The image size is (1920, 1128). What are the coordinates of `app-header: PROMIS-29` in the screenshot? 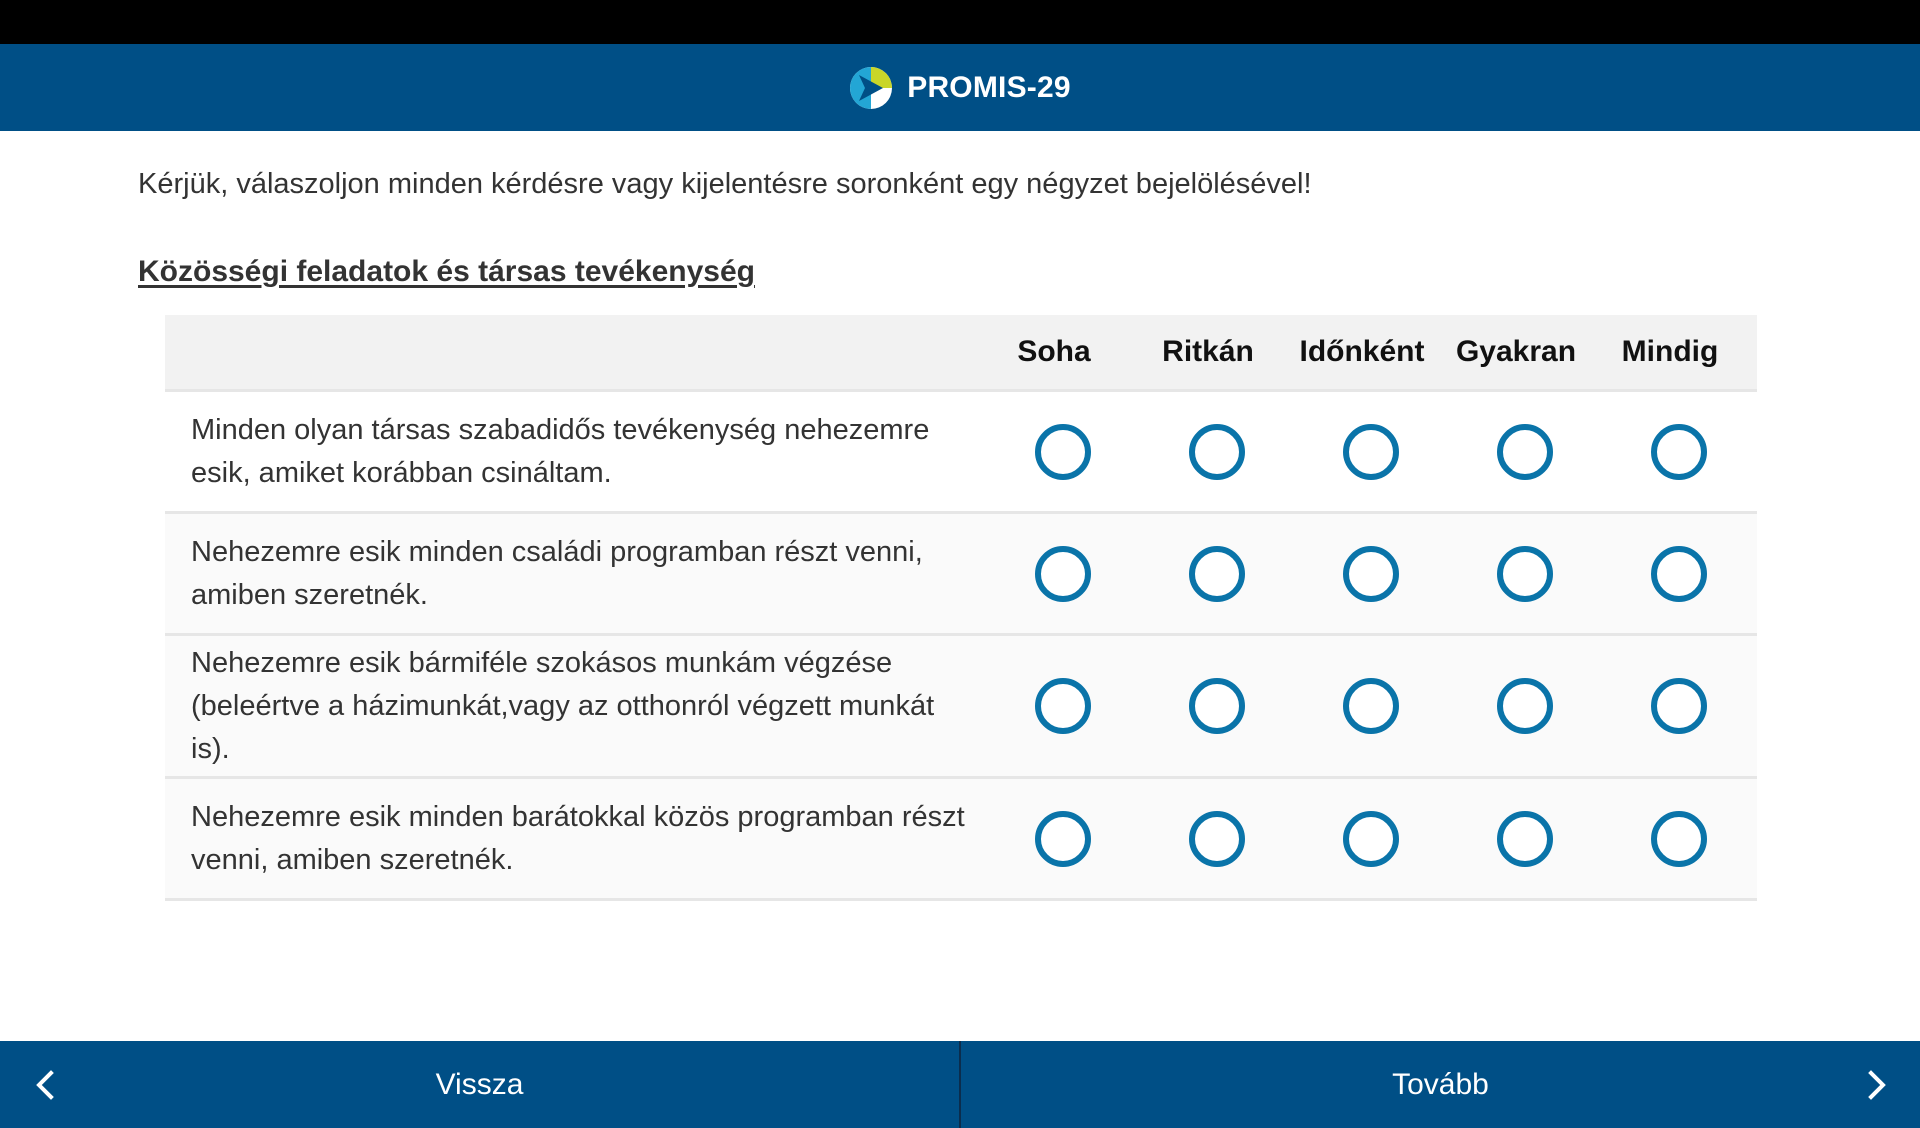 It's located at (960, 87).